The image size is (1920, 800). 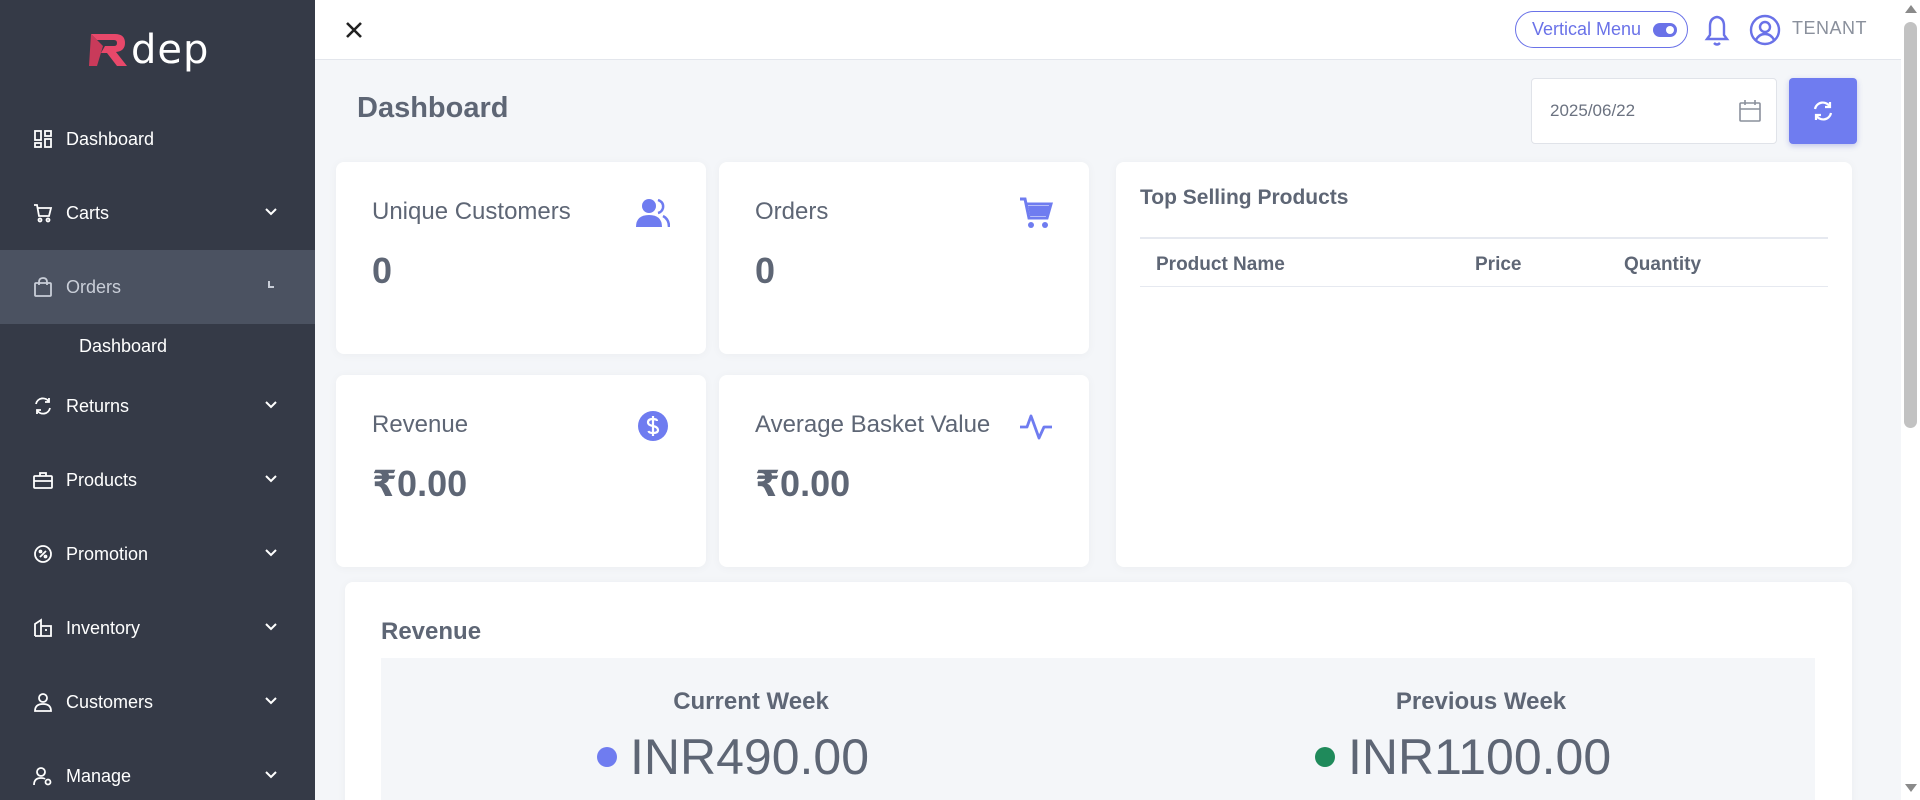 What do you see at coordinates (354, 30) in the screenshot?
I see `close-icon` at bounding box center [354, 30].